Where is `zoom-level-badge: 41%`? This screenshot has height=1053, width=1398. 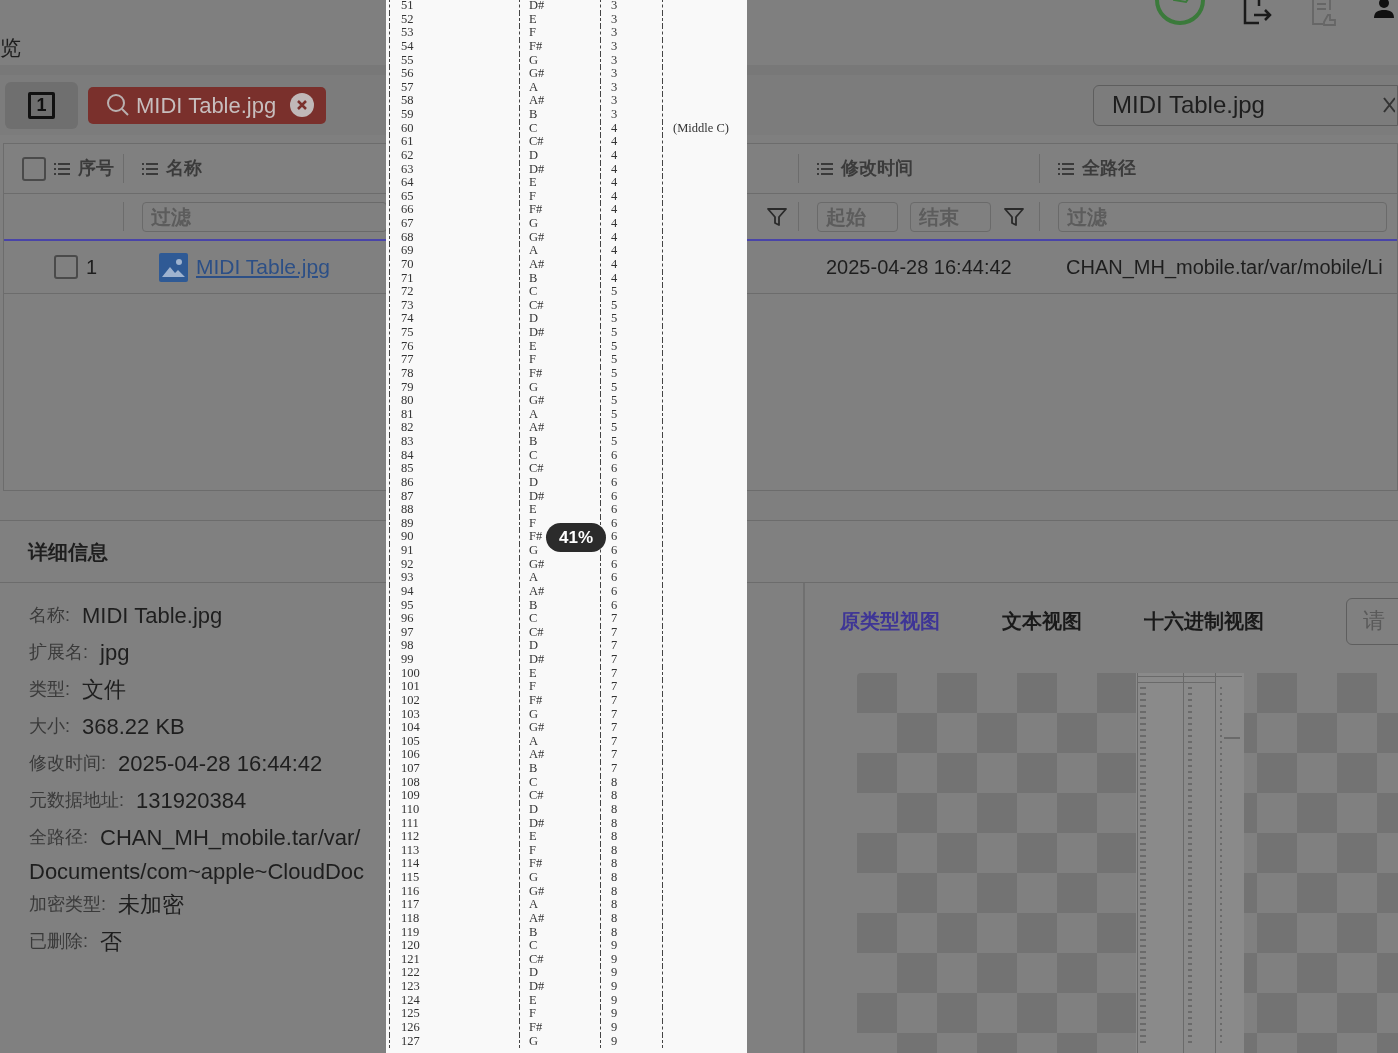
zoom-level-badge: 41% is located at coordinates (576, 537).